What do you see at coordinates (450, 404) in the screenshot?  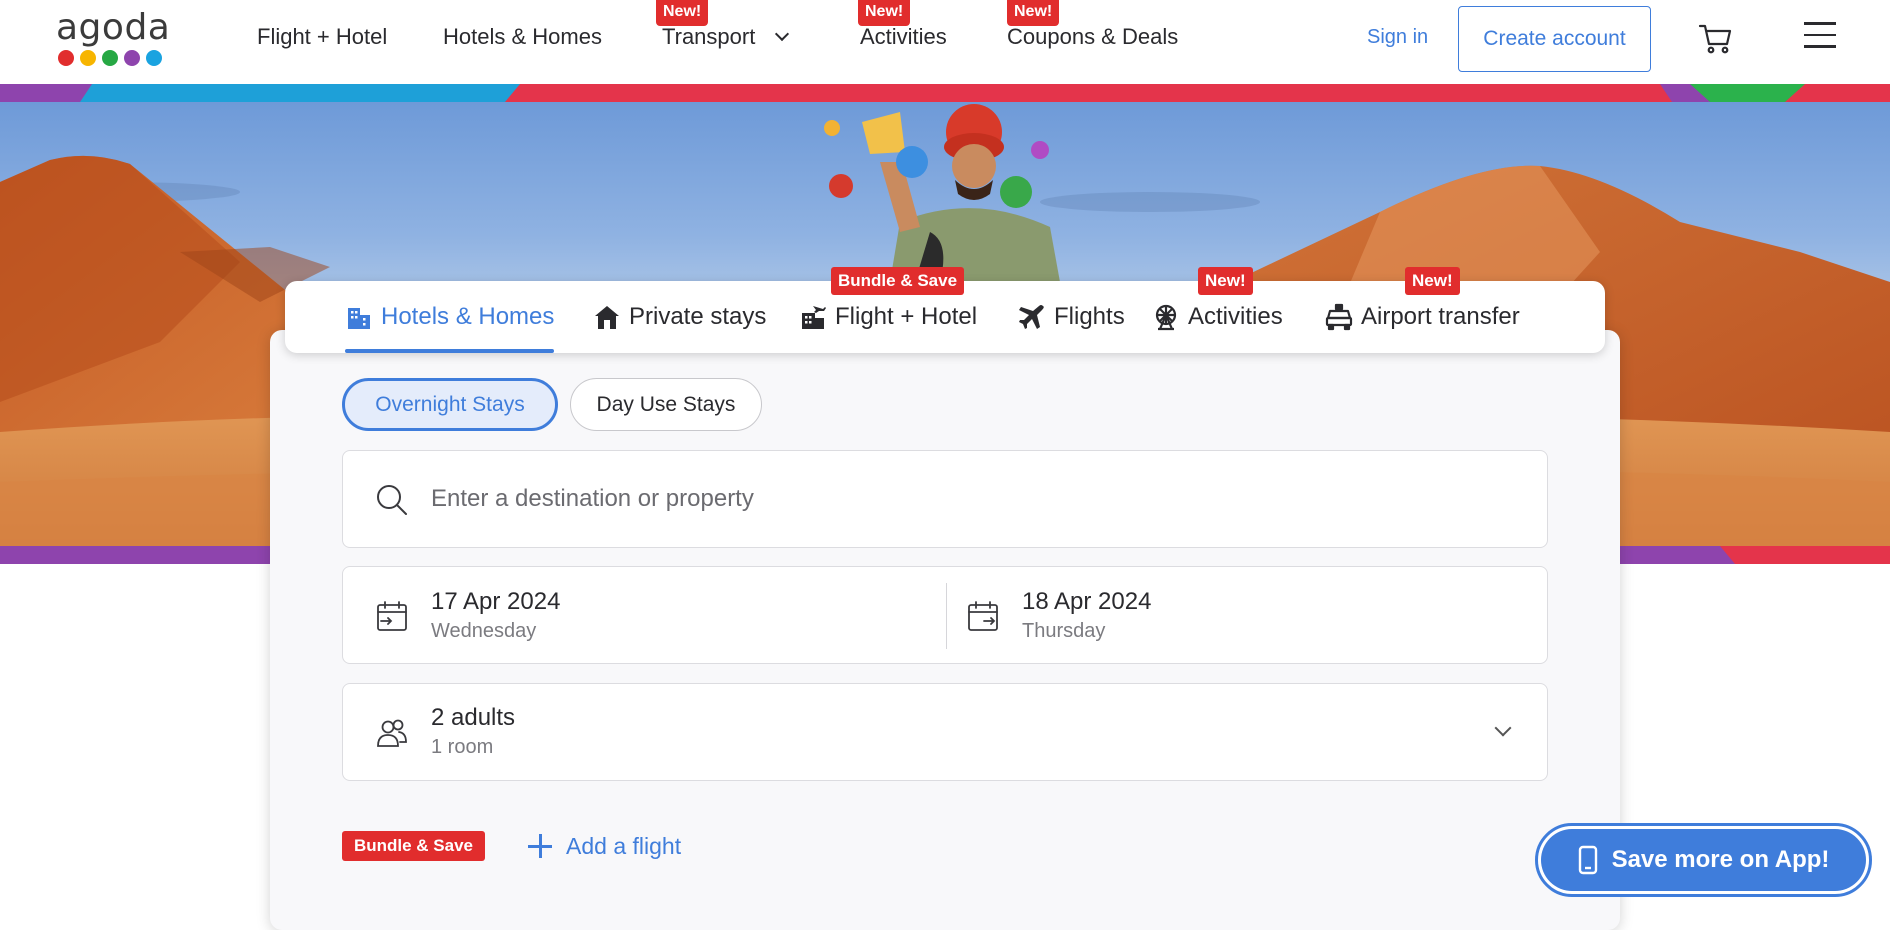 I see `overnight-stays-toggle: Overnight Stays` at bounding box center [450, 404].